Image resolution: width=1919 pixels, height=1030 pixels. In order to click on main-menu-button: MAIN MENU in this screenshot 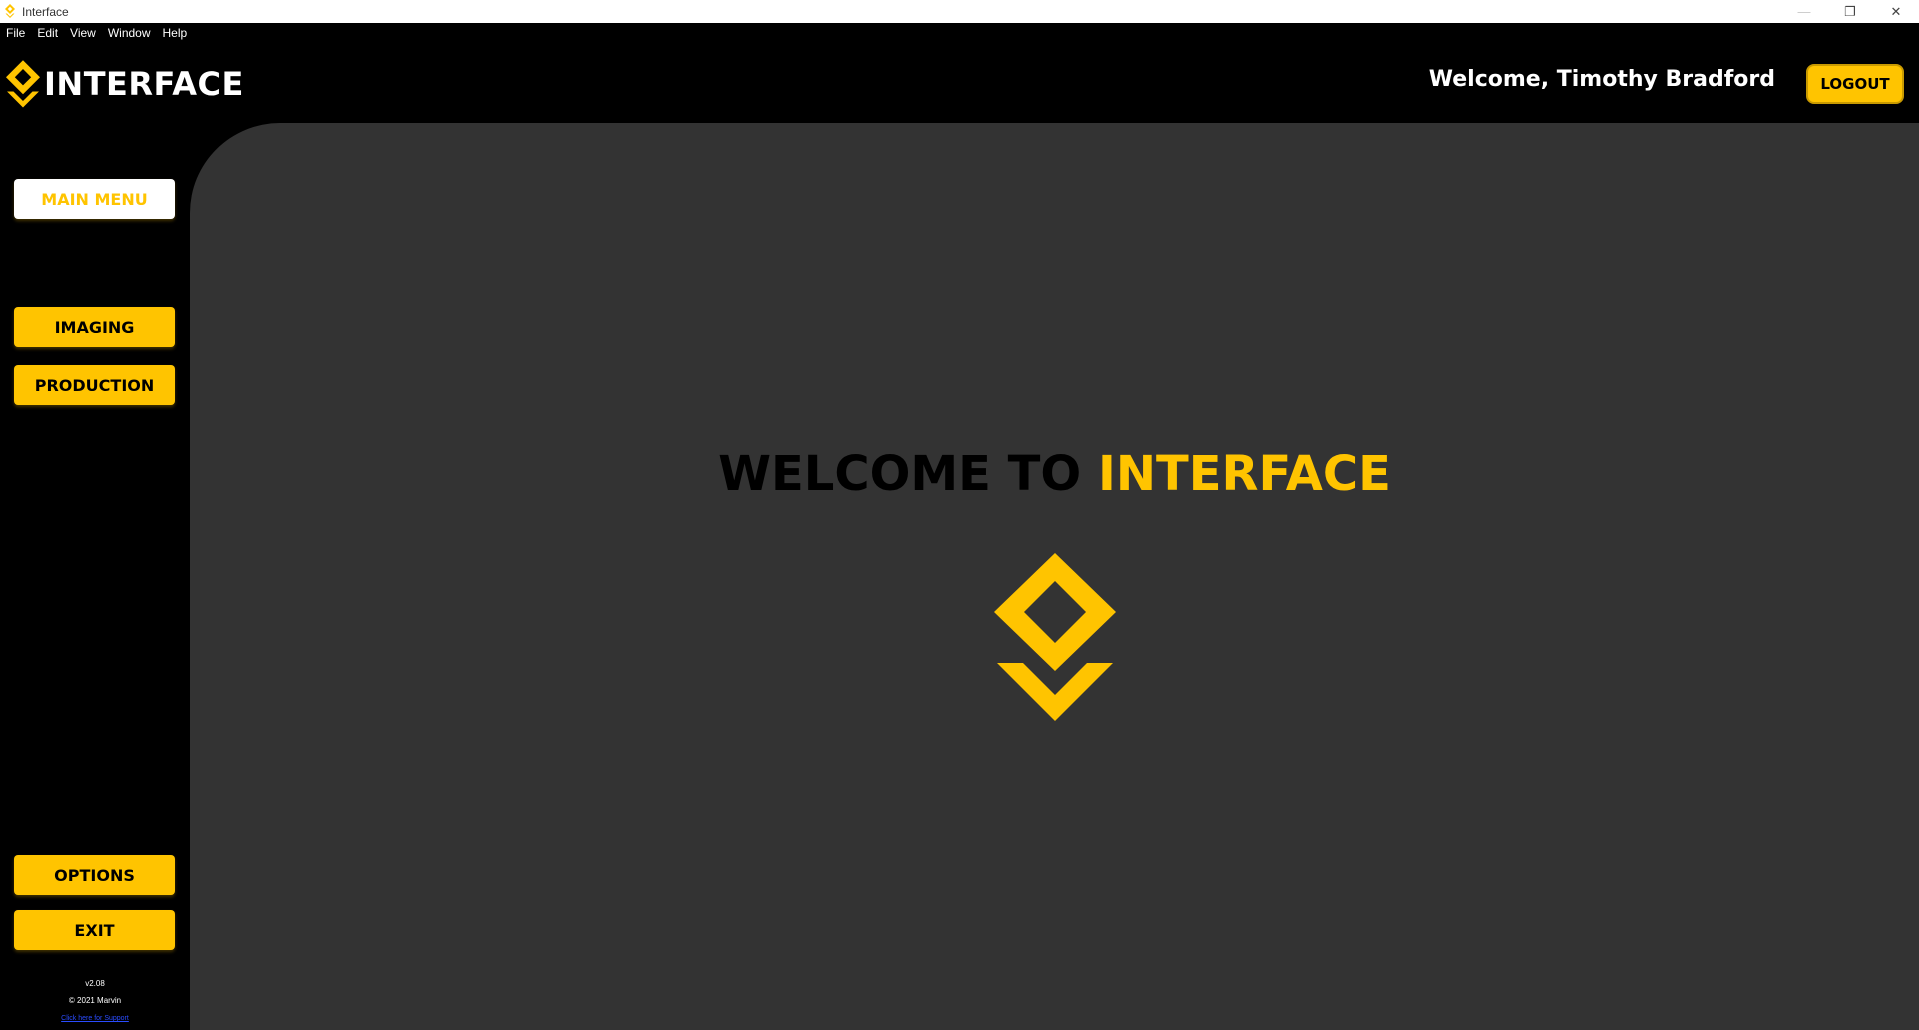, I will do `click(94, 199)`.